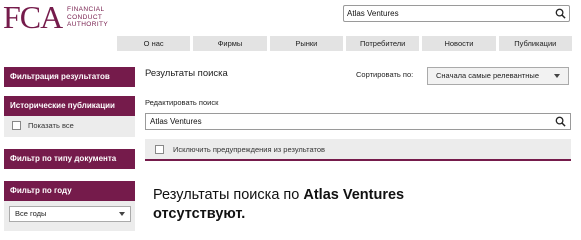  I want to click on exclude-warnings-checkbox, so click(159, 149).